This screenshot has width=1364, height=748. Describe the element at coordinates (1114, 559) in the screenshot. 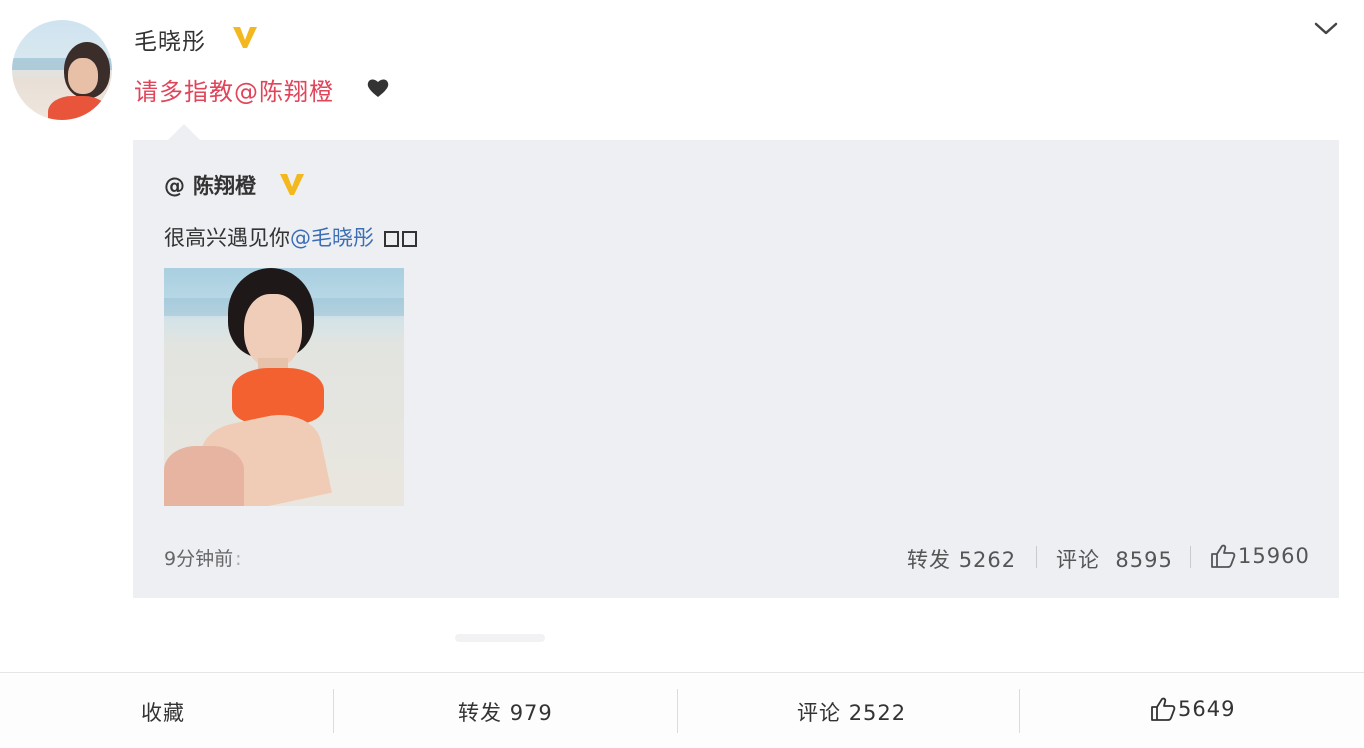

I see `repost-comment-stat: 评论 8595` at that location.